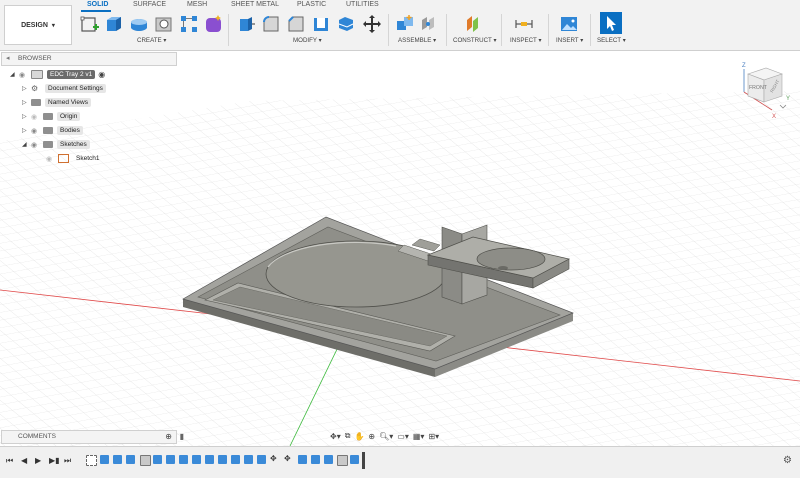  What do you see at coordinates (348, 436) in the screenshot?
I see `look-at-icon: ⧉` at bounding box center [348, 436].